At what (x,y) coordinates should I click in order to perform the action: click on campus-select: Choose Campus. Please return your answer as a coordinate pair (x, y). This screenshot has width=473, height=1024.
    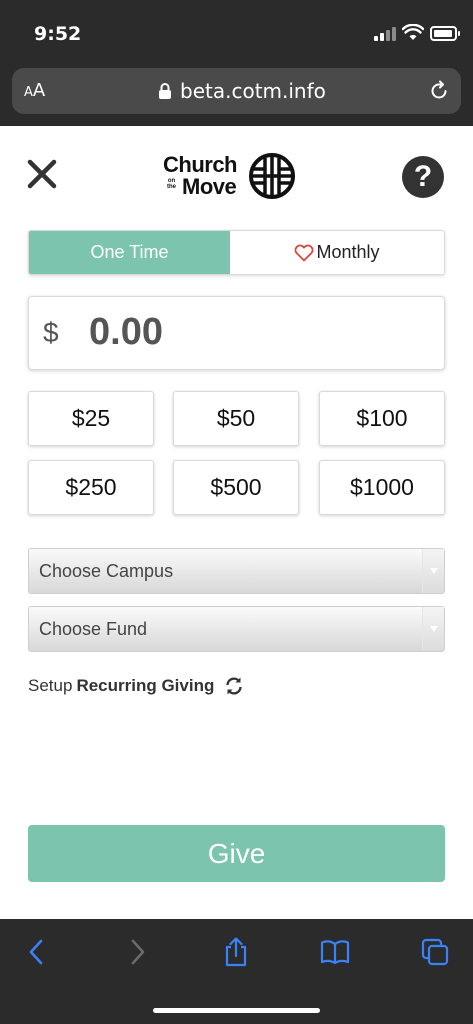
    Looking at the image, I should click on (236, 571).